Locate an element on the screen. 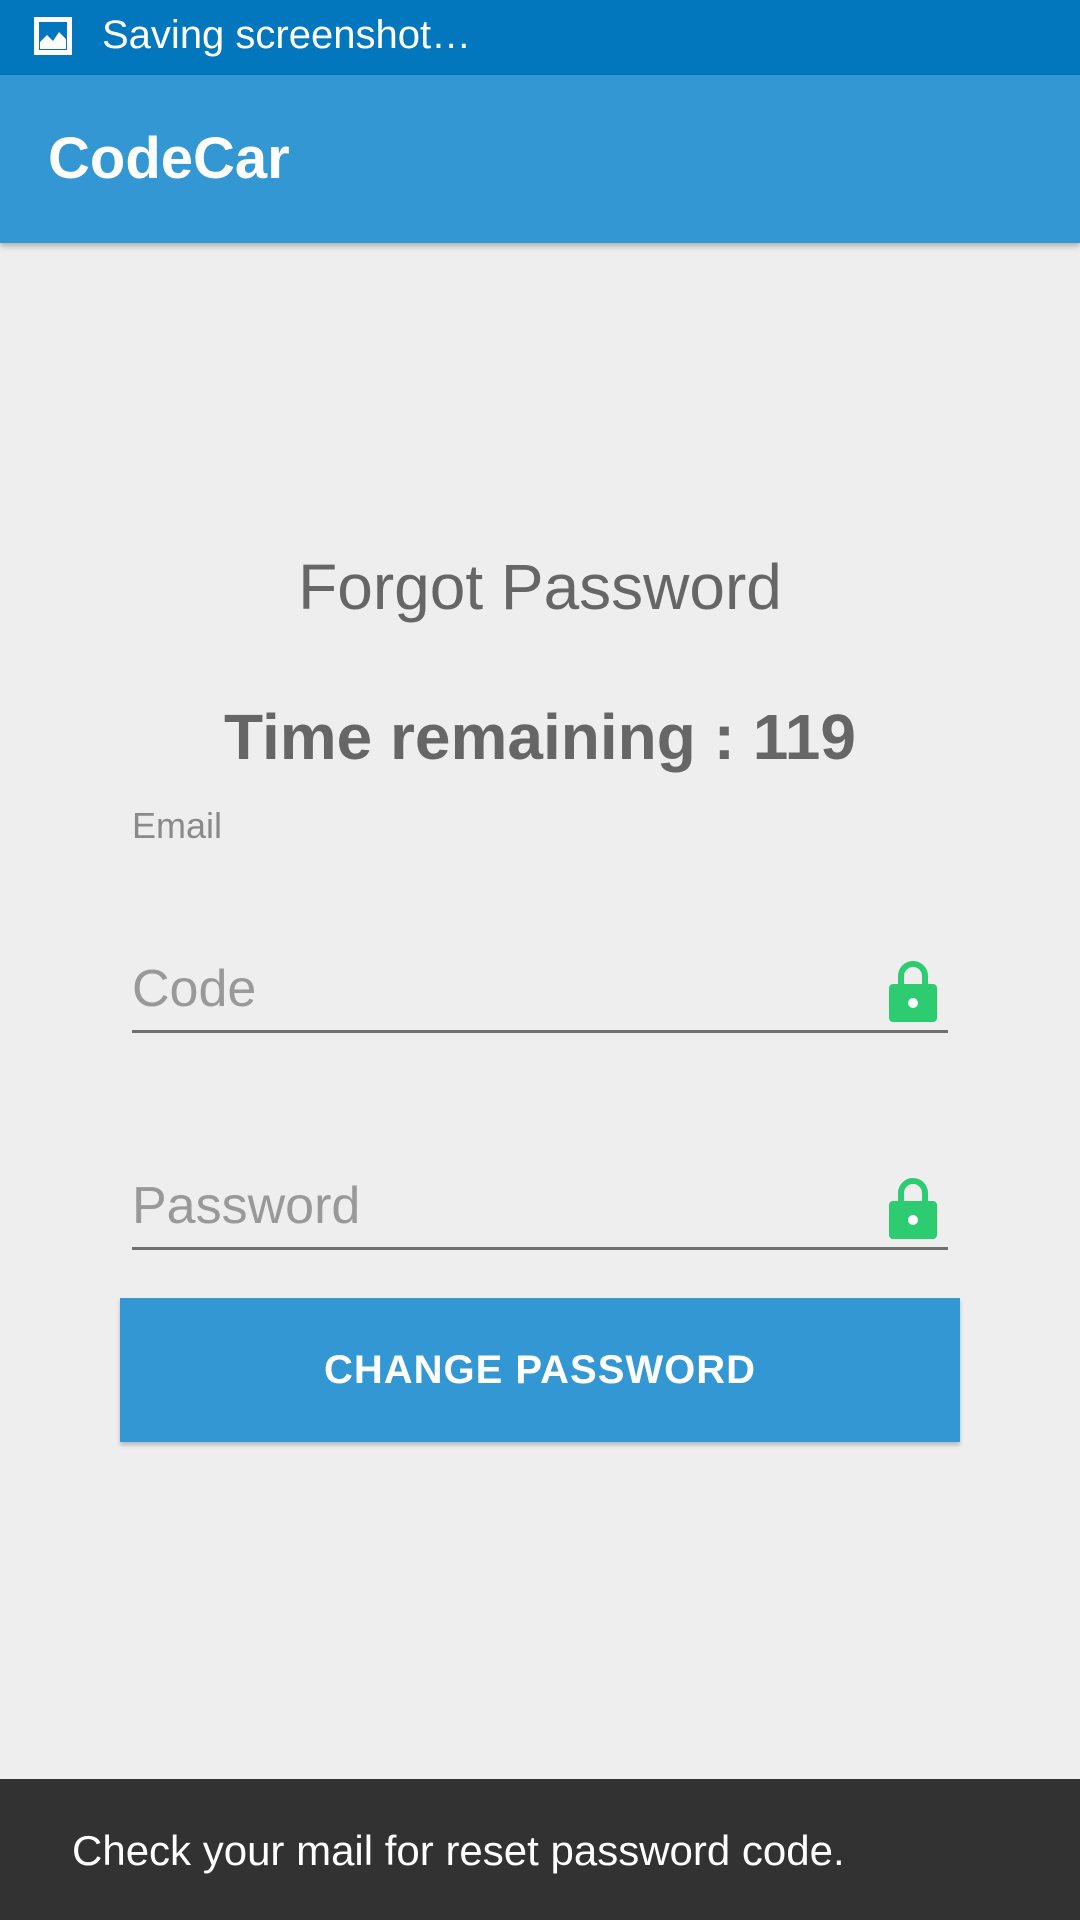  snackbar: Check your mail for reset password code. is located at coordinates (540, 1849).